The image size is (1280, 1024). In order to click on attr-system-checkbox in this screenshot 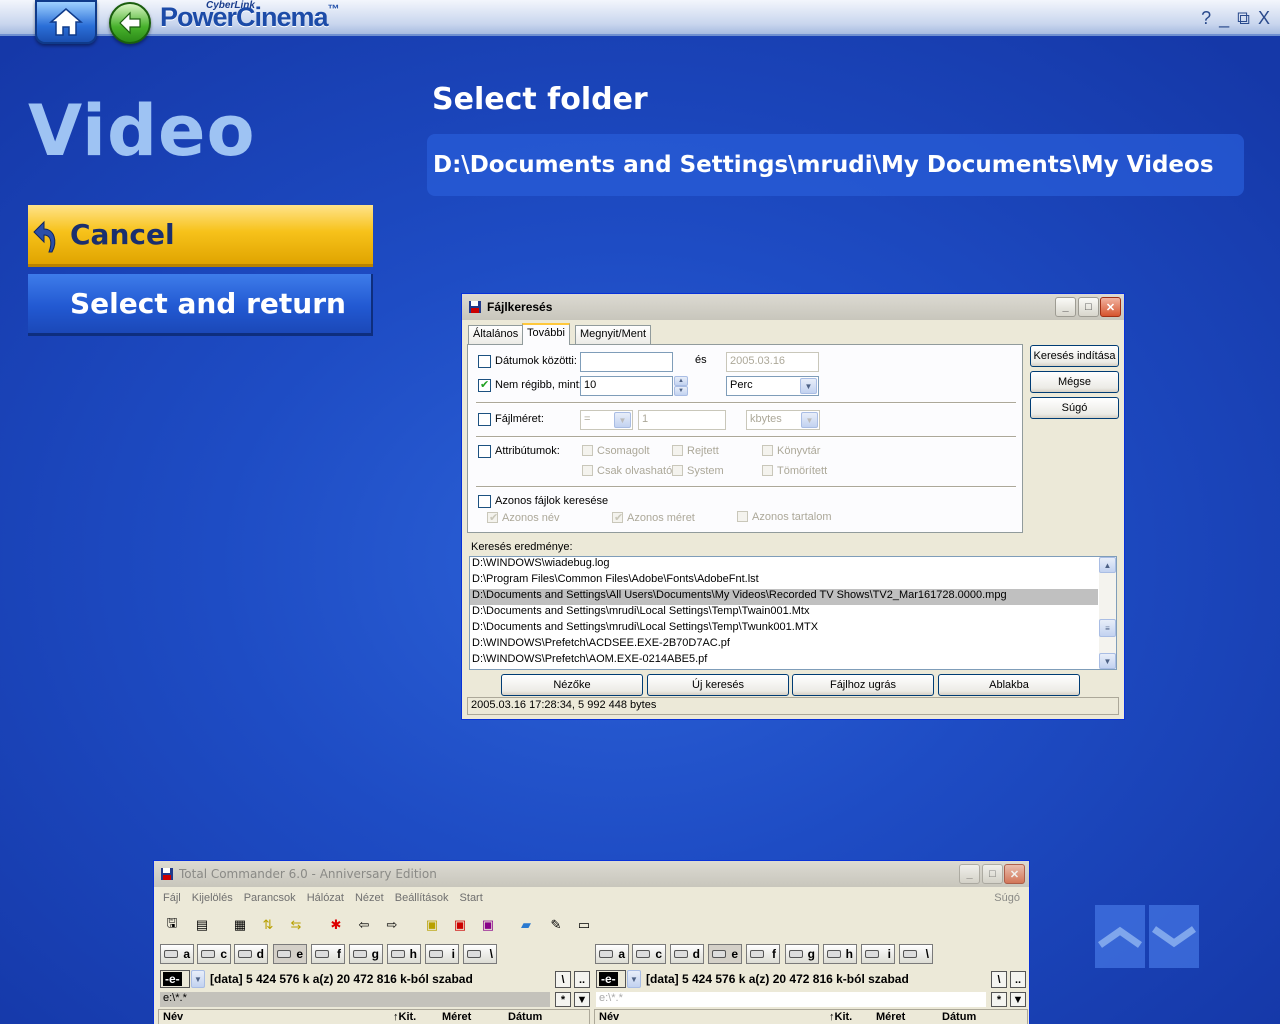, I will do `click(677, 470)`.